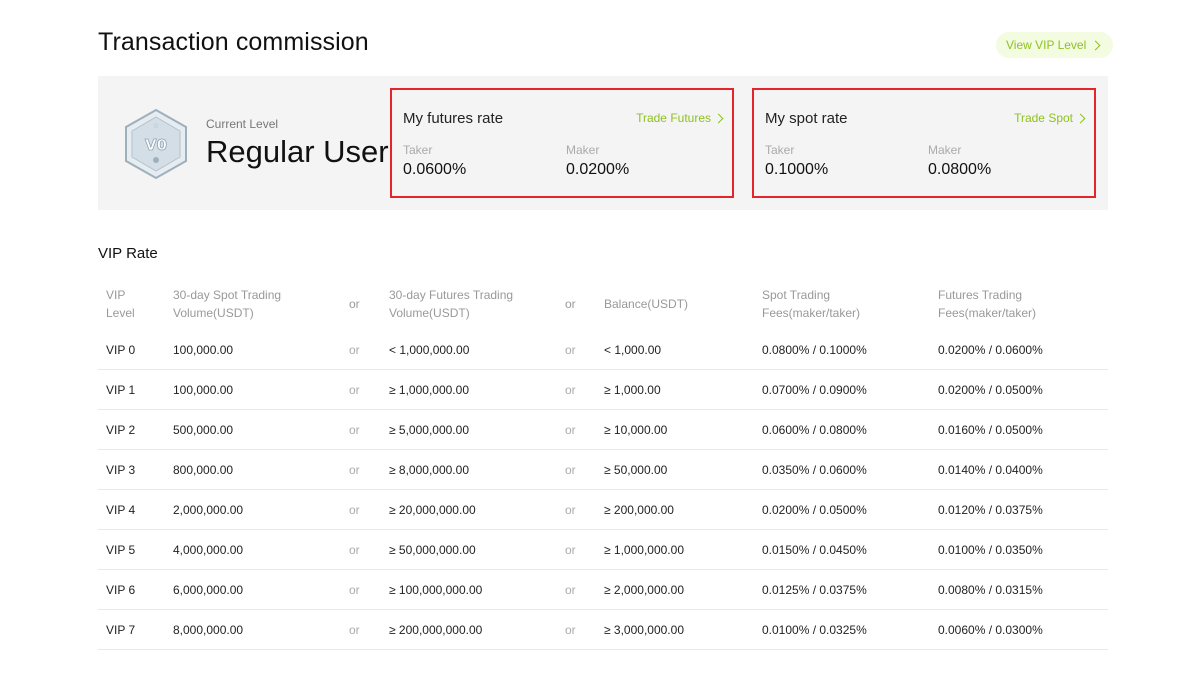 The height and width of the screenshot is (675, 1200). I want to click on cell-futures-fees: 0.0160% / 0.0500%, so click(1023, 429).